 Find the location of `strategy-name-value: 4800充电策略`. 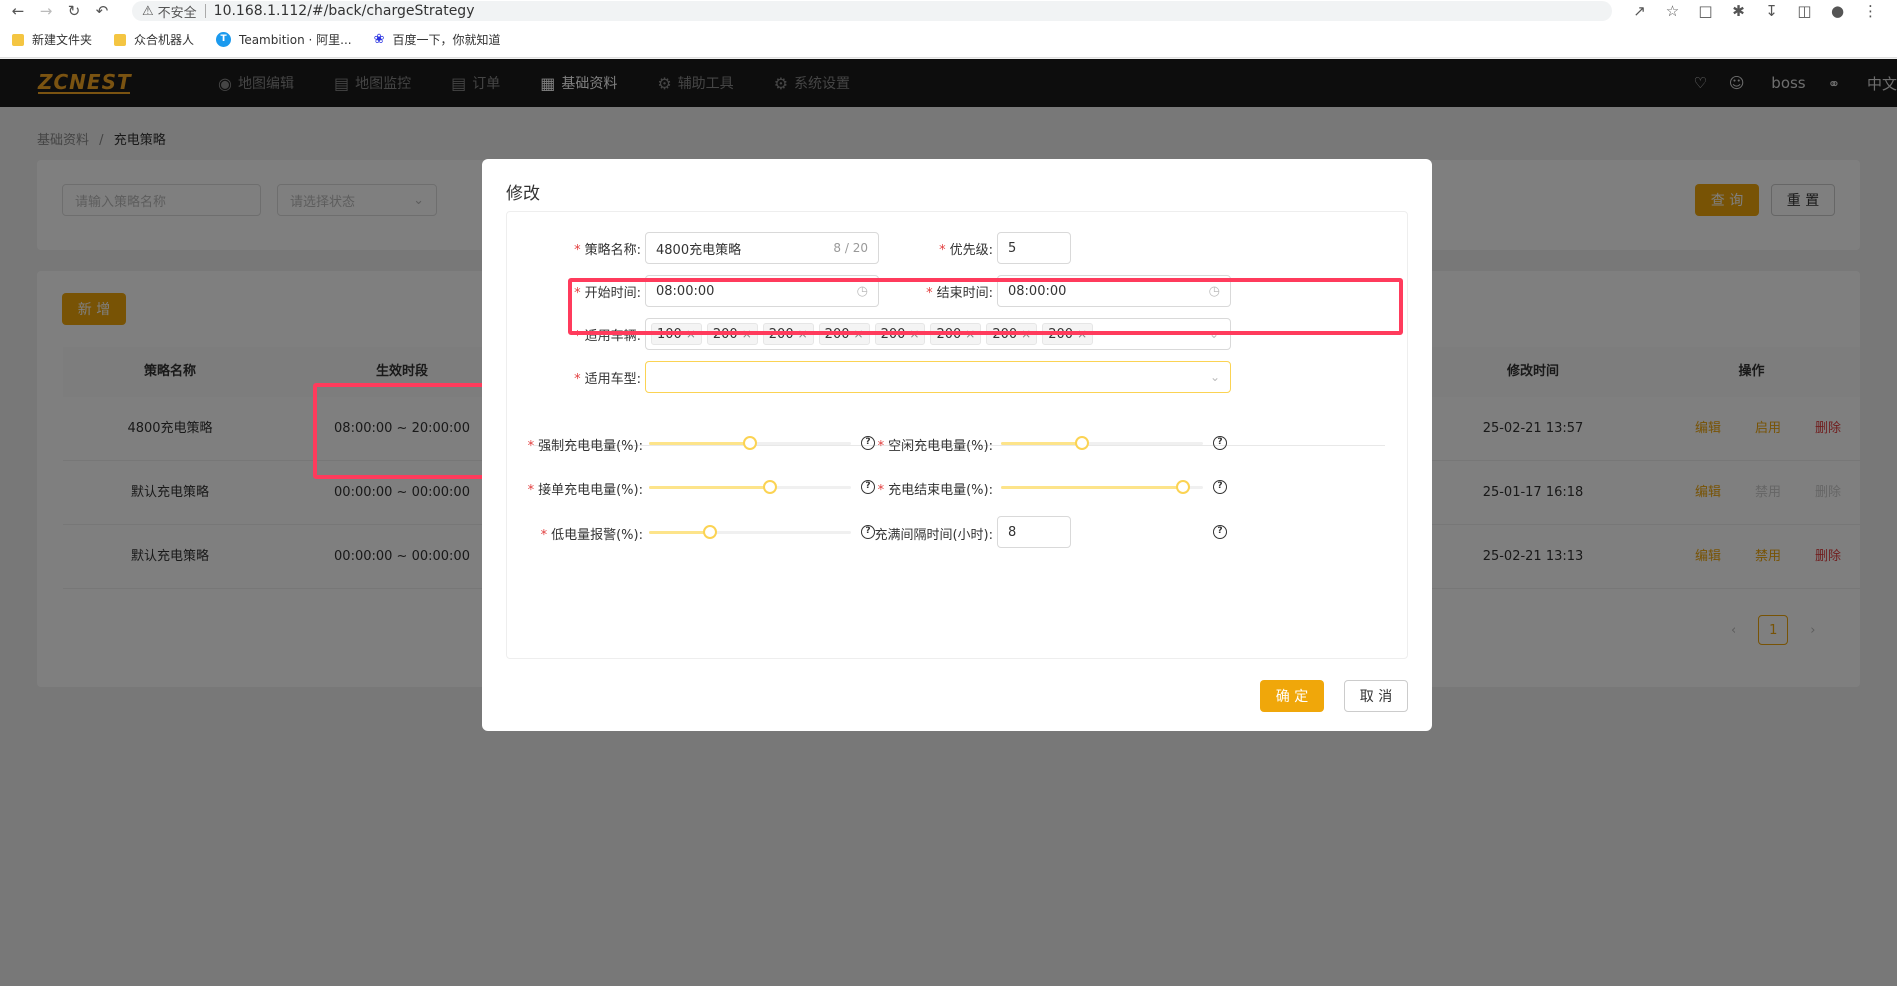

strategy-name-value: 4800充电策略 is located at coordinates (699, 250).